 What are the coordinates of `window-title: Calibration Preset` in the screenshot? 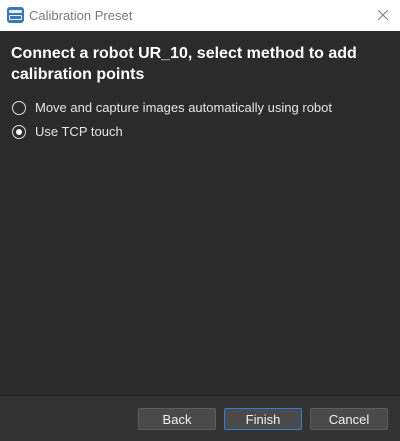 It's located at (81, 15).